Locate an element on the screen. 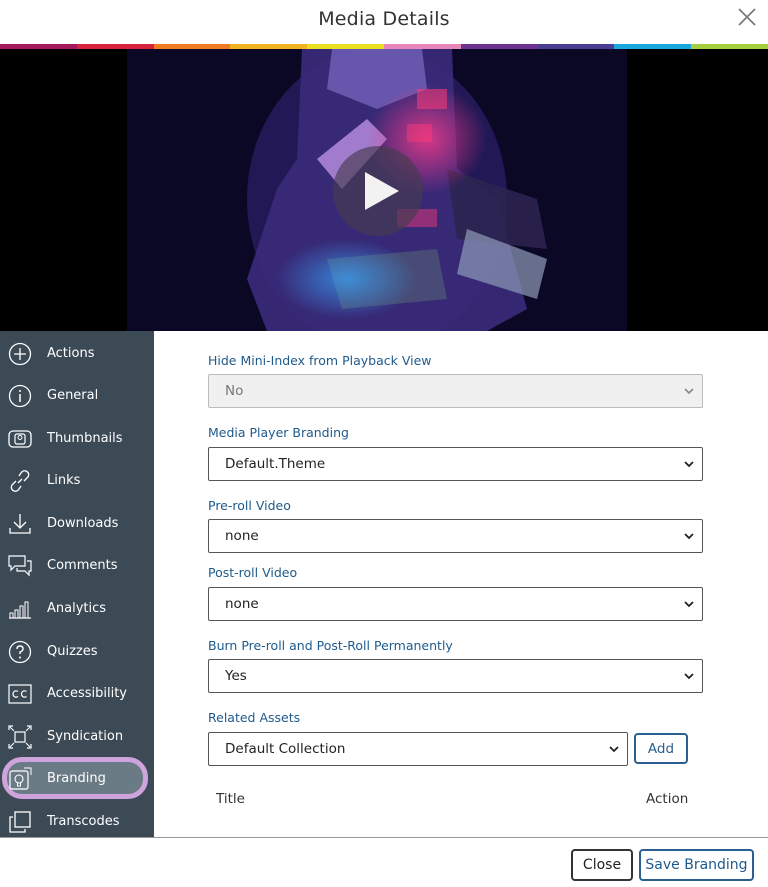  comments-icon is located at coordinates (20, 566).